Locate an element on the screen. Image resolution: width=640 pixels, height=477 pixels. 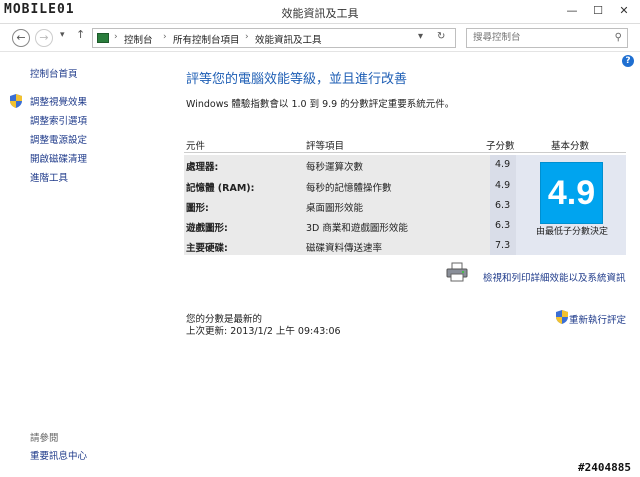
base-score-tile: 4.9 is located at coordinates (571, 193).